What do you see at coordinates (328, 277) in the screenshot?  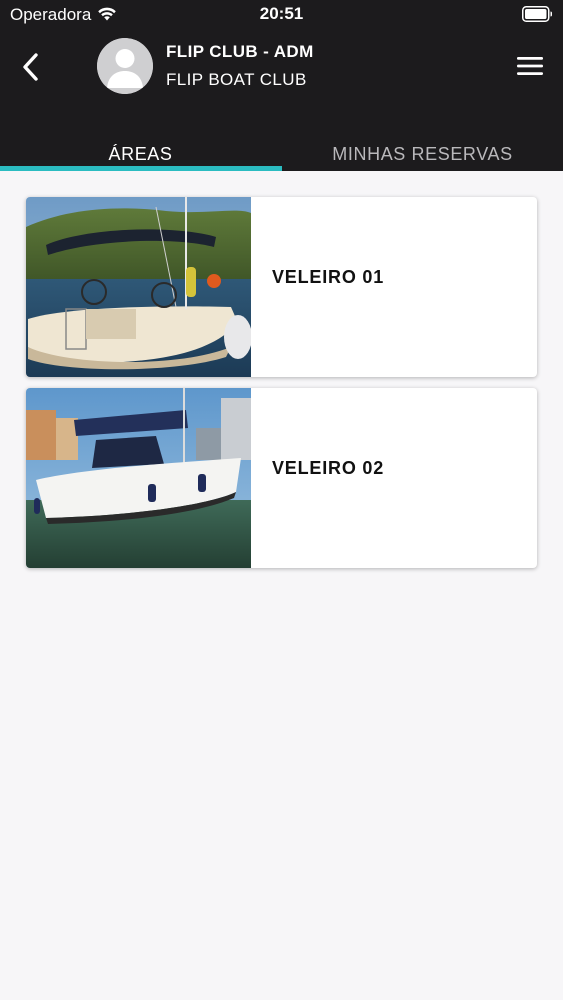 I see `area-name: VELEIRO 01` at bounding box center [328, 277].